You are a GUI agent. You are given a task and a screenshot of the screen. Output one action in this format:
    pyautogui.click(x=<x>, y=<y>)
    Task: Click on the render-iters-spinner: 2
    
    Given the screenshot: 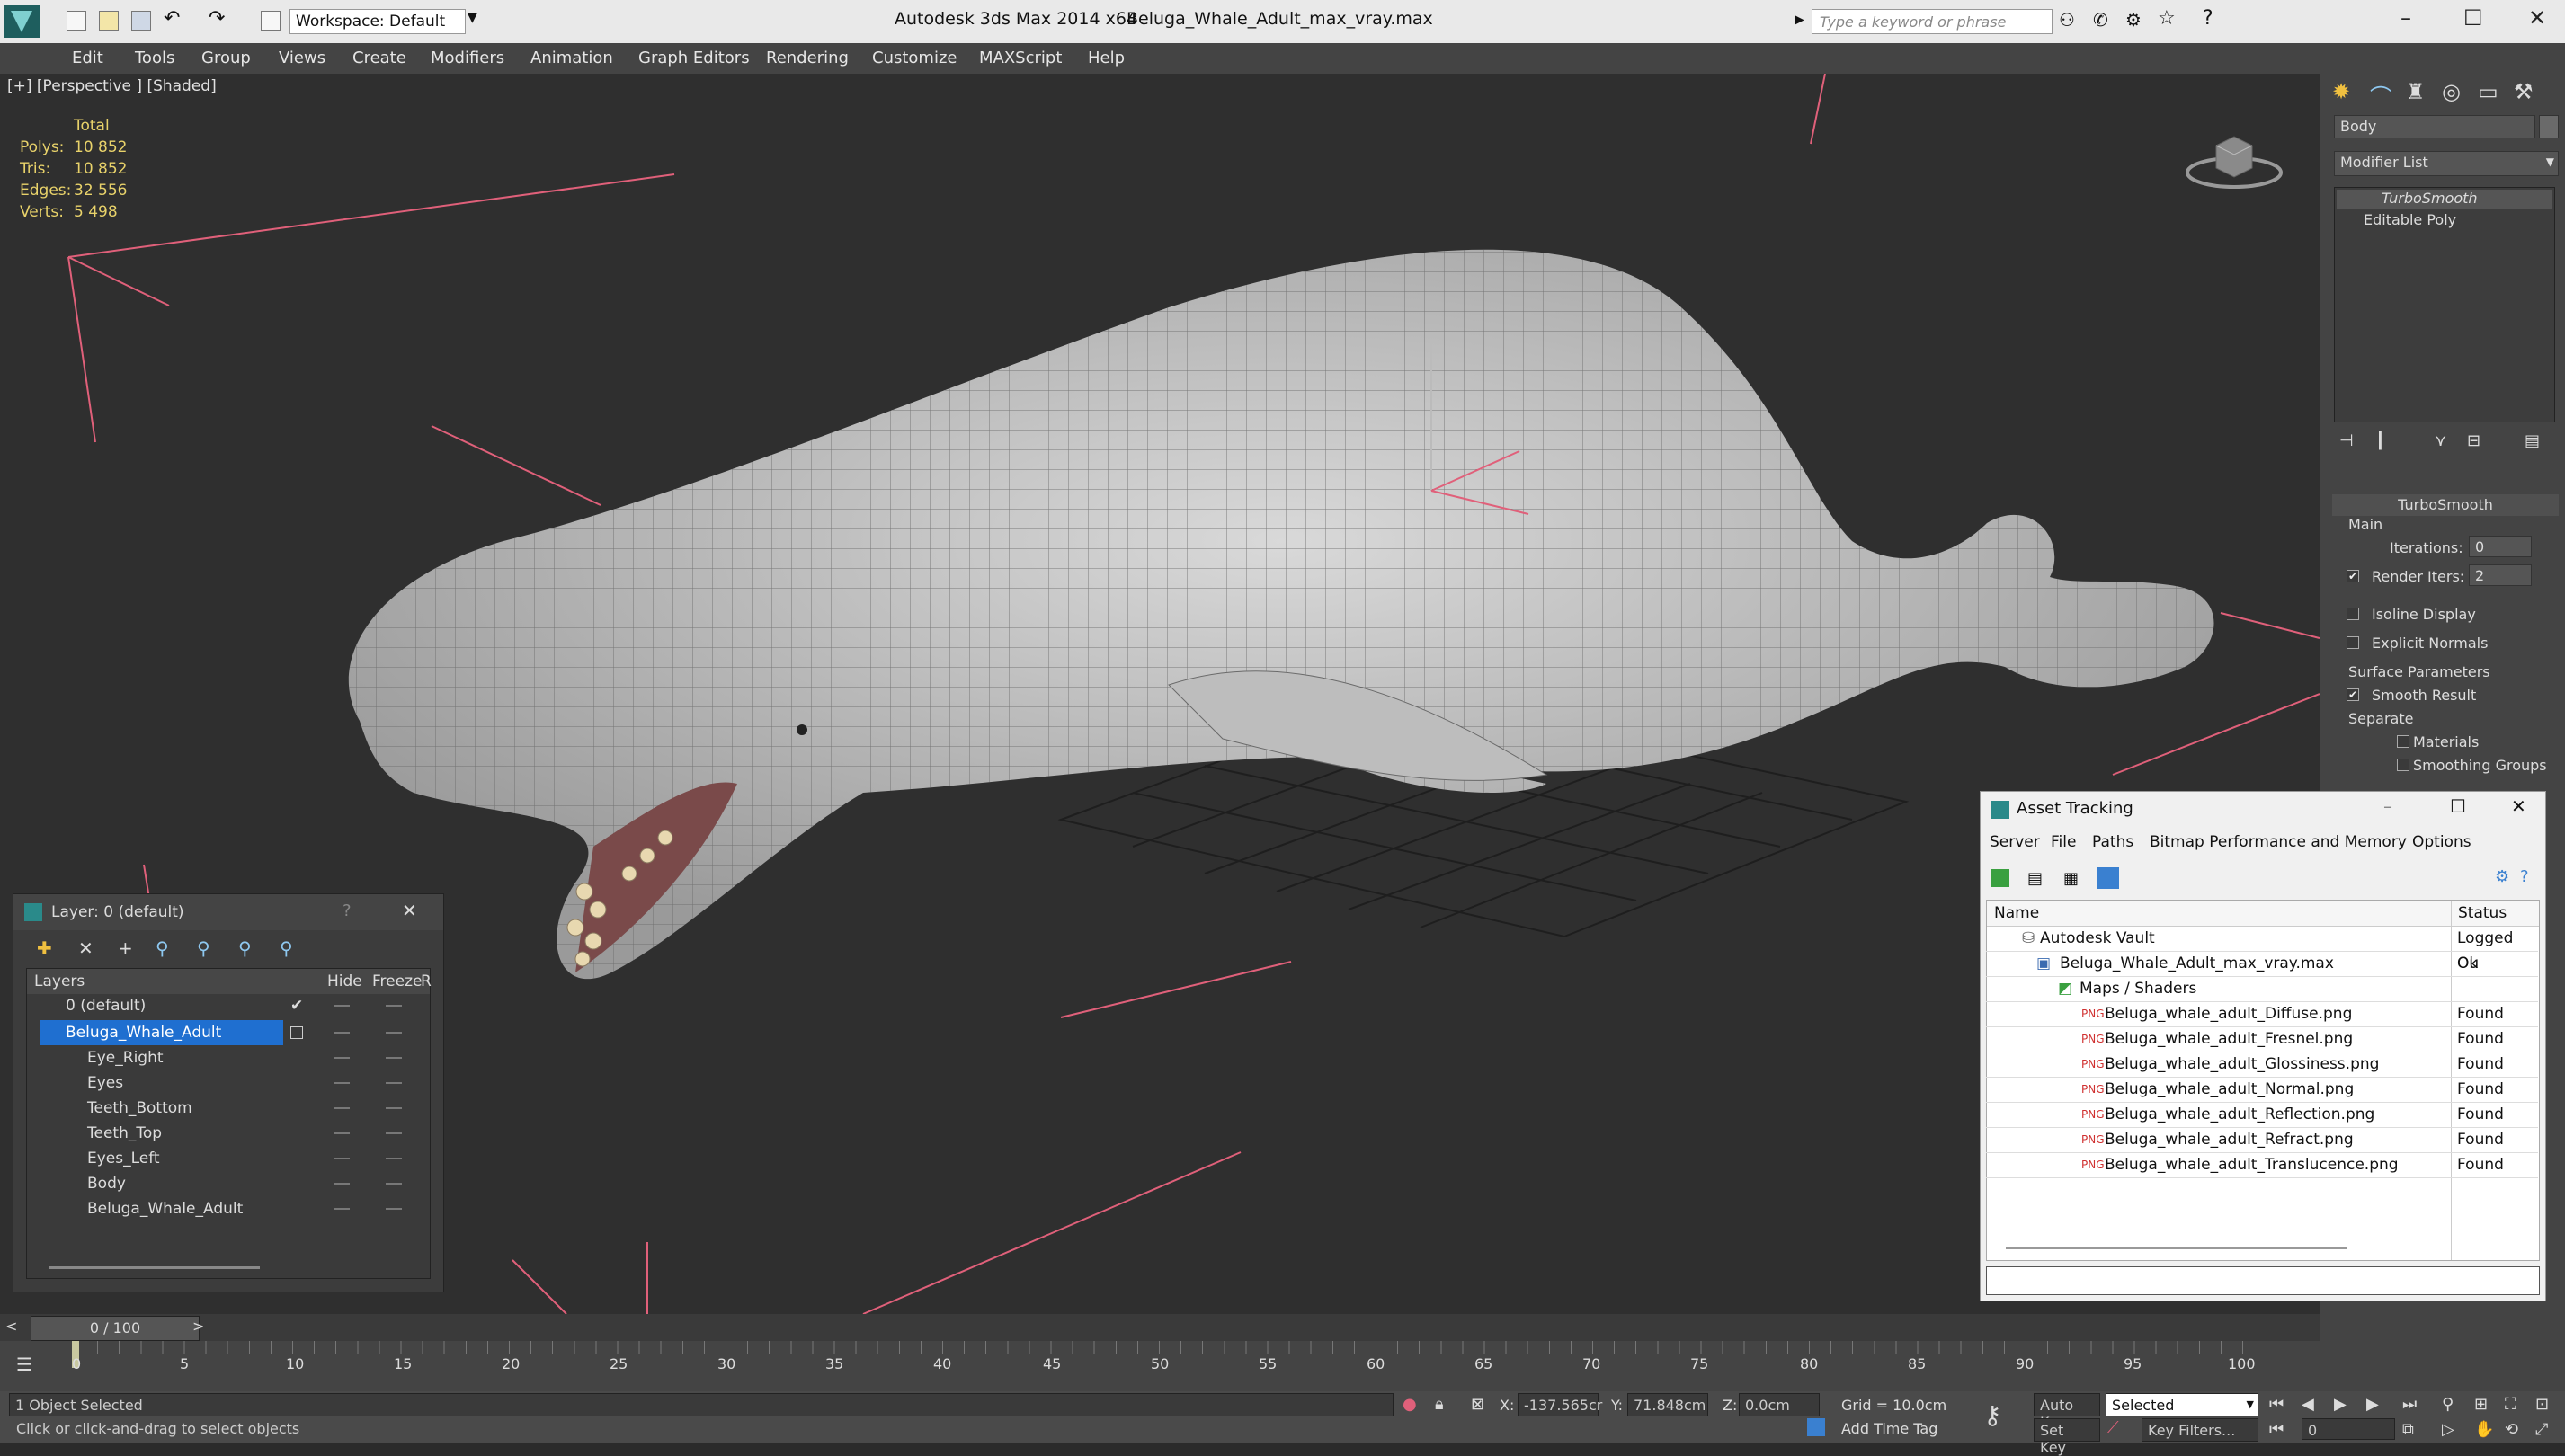 What is the action you would take?
    pyautogui.click(x=2500, y=575)
    